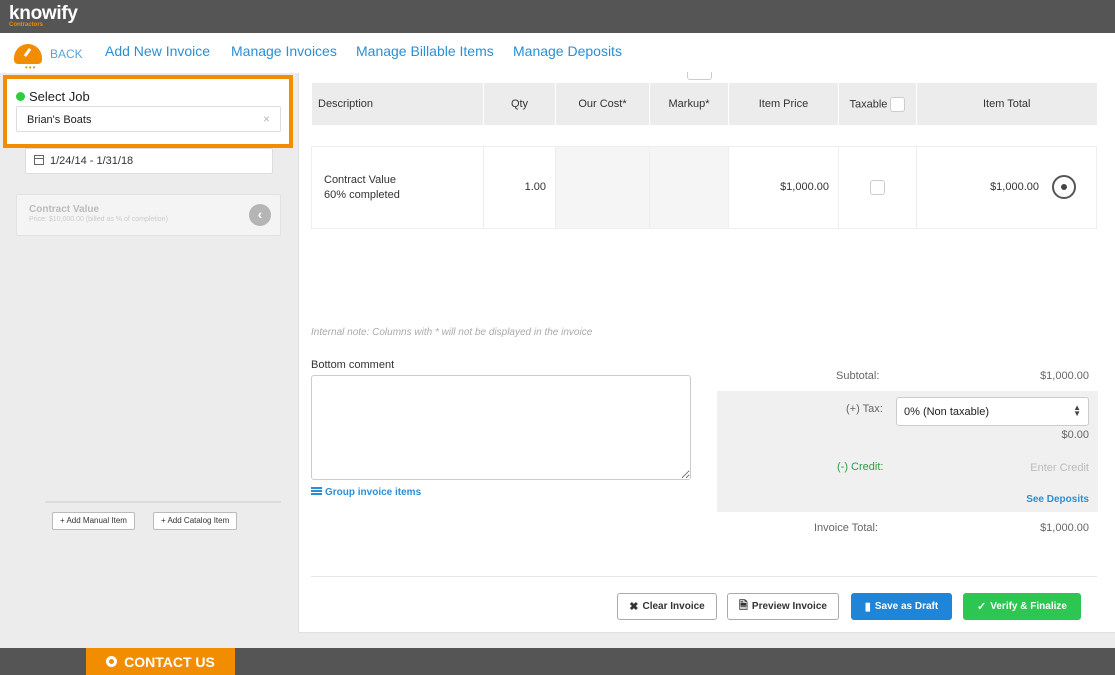 This screenshot has height=675, width=1115. What do you see at coordinates (557, 16) in the screenshot?
I see `top-bar: knowify Contractors` at bounding box center [557, 16].